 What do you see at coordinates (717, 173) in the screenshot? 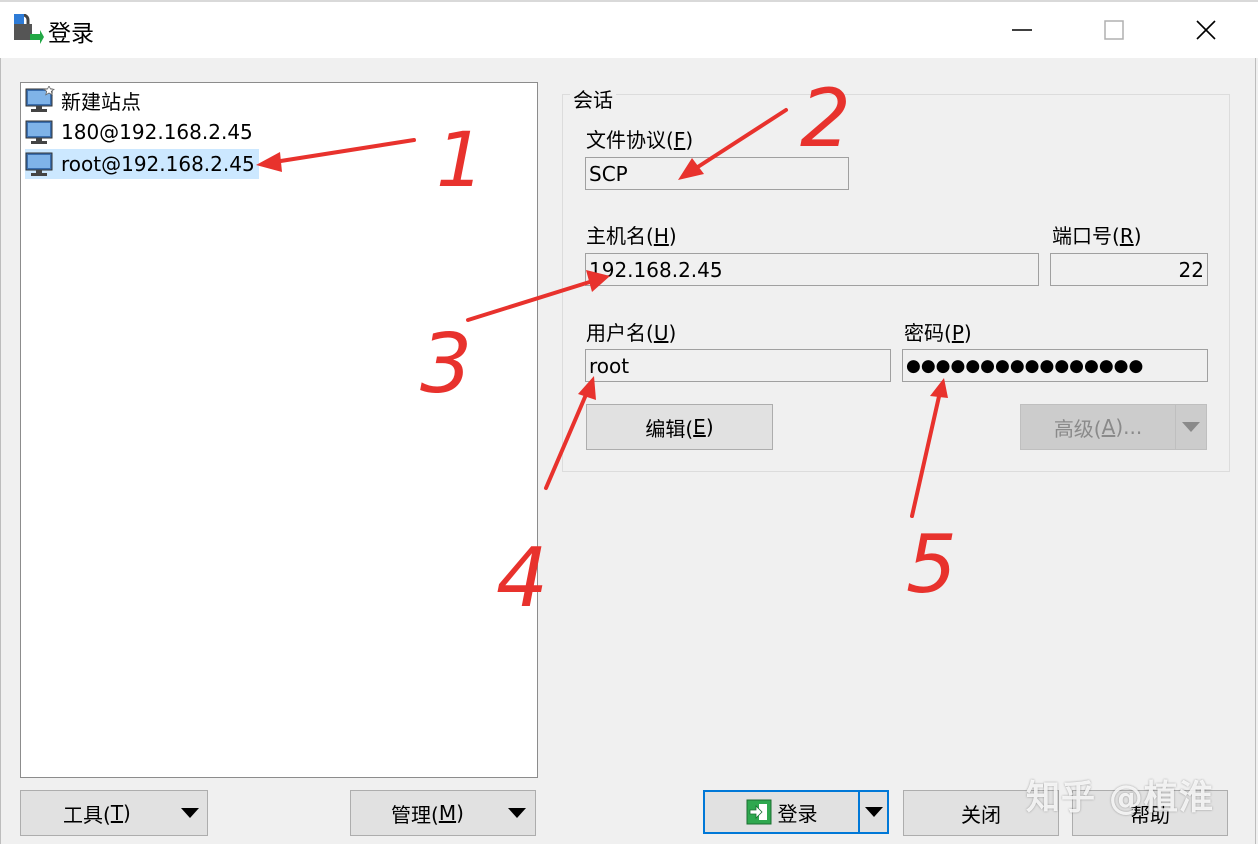
I see `protocol-select: SCP` at bounding box center [717, 173].